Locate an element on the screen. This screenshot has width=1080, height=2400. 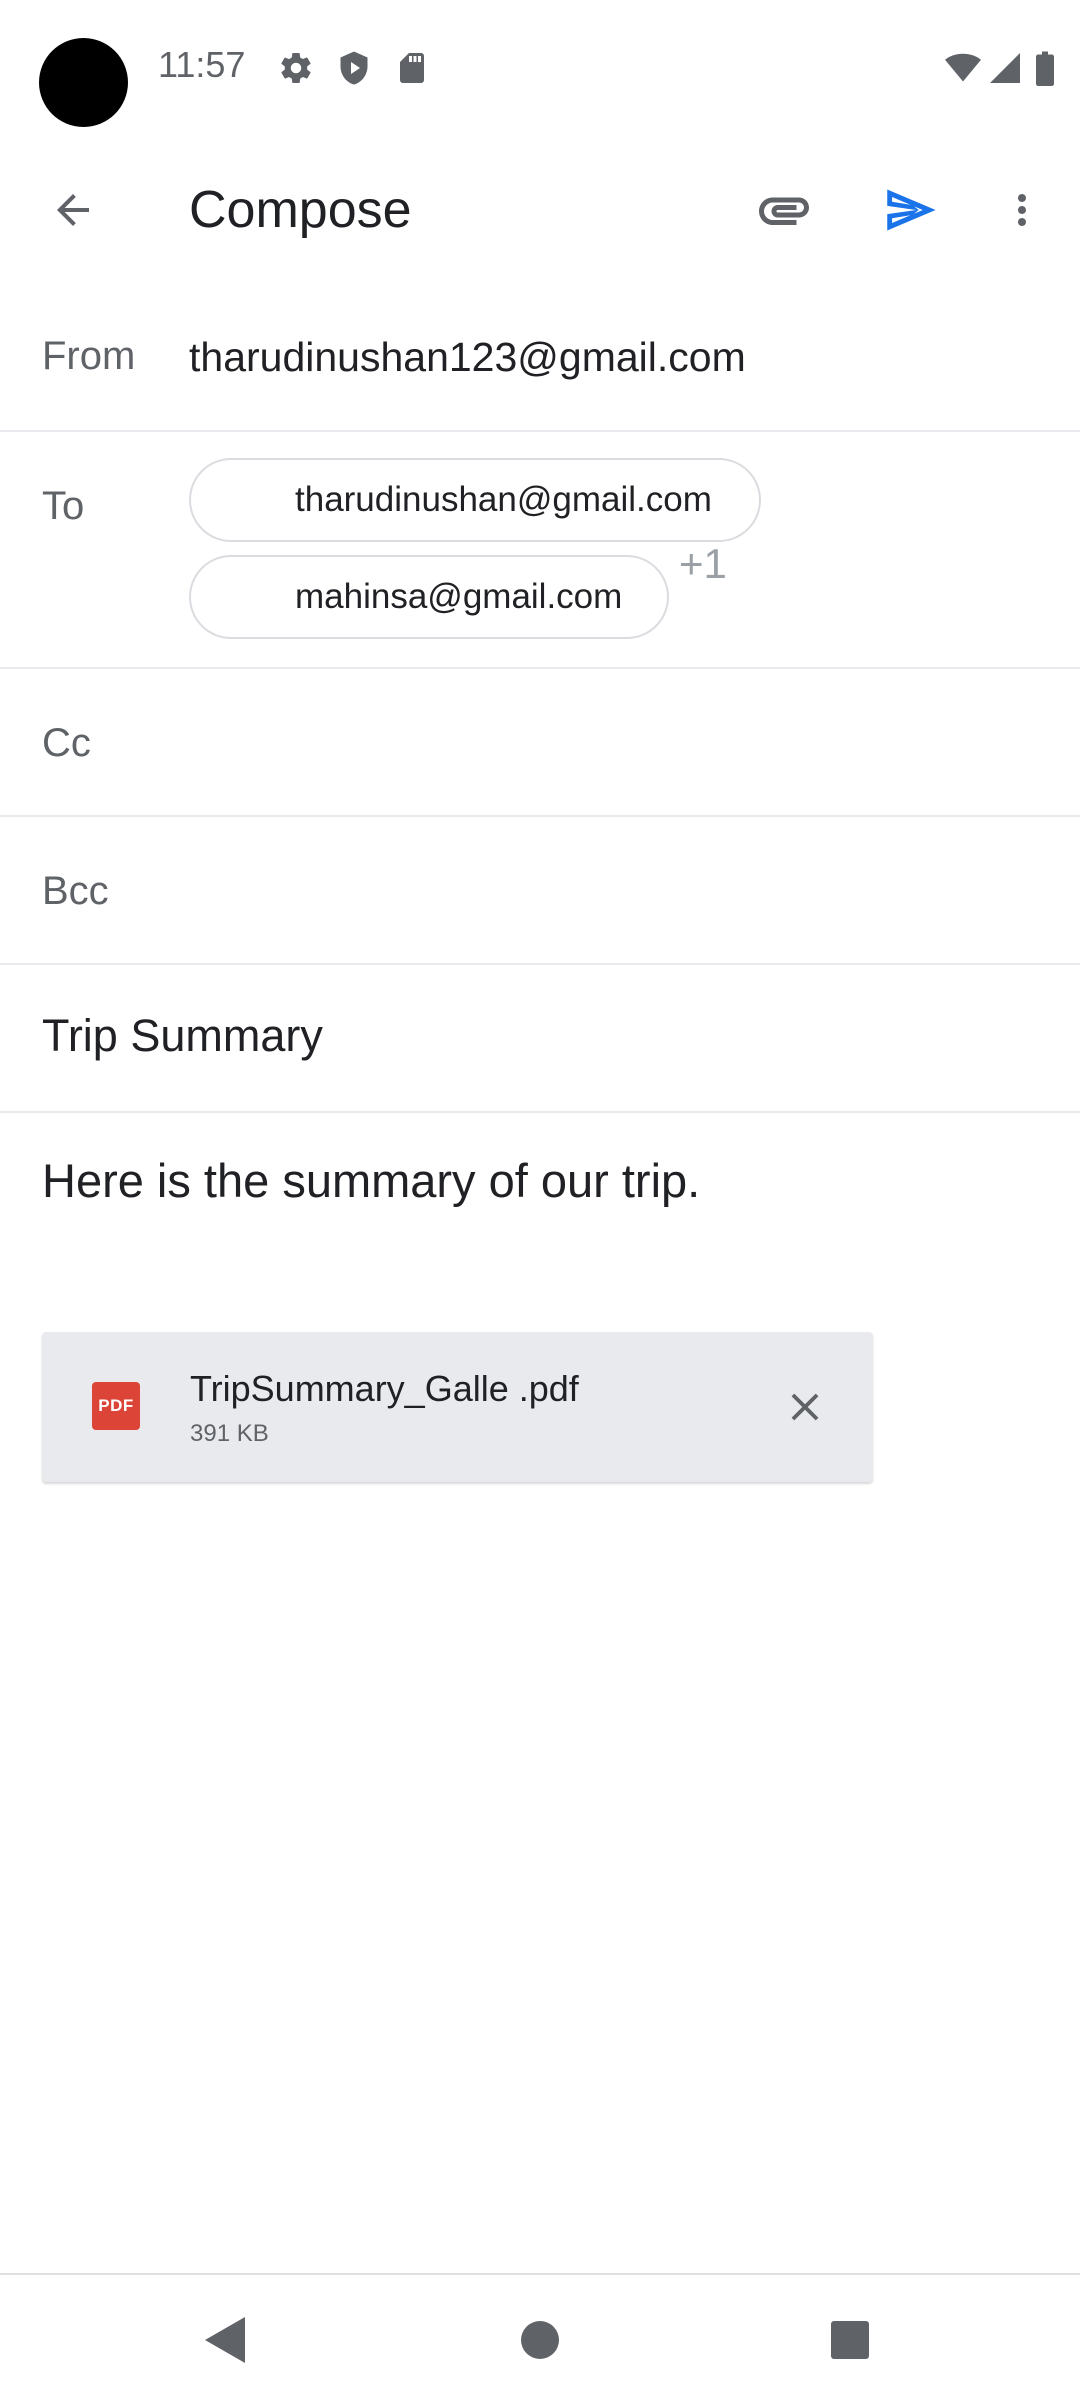
more-vert-icon is located at coordinates (1022, 210).